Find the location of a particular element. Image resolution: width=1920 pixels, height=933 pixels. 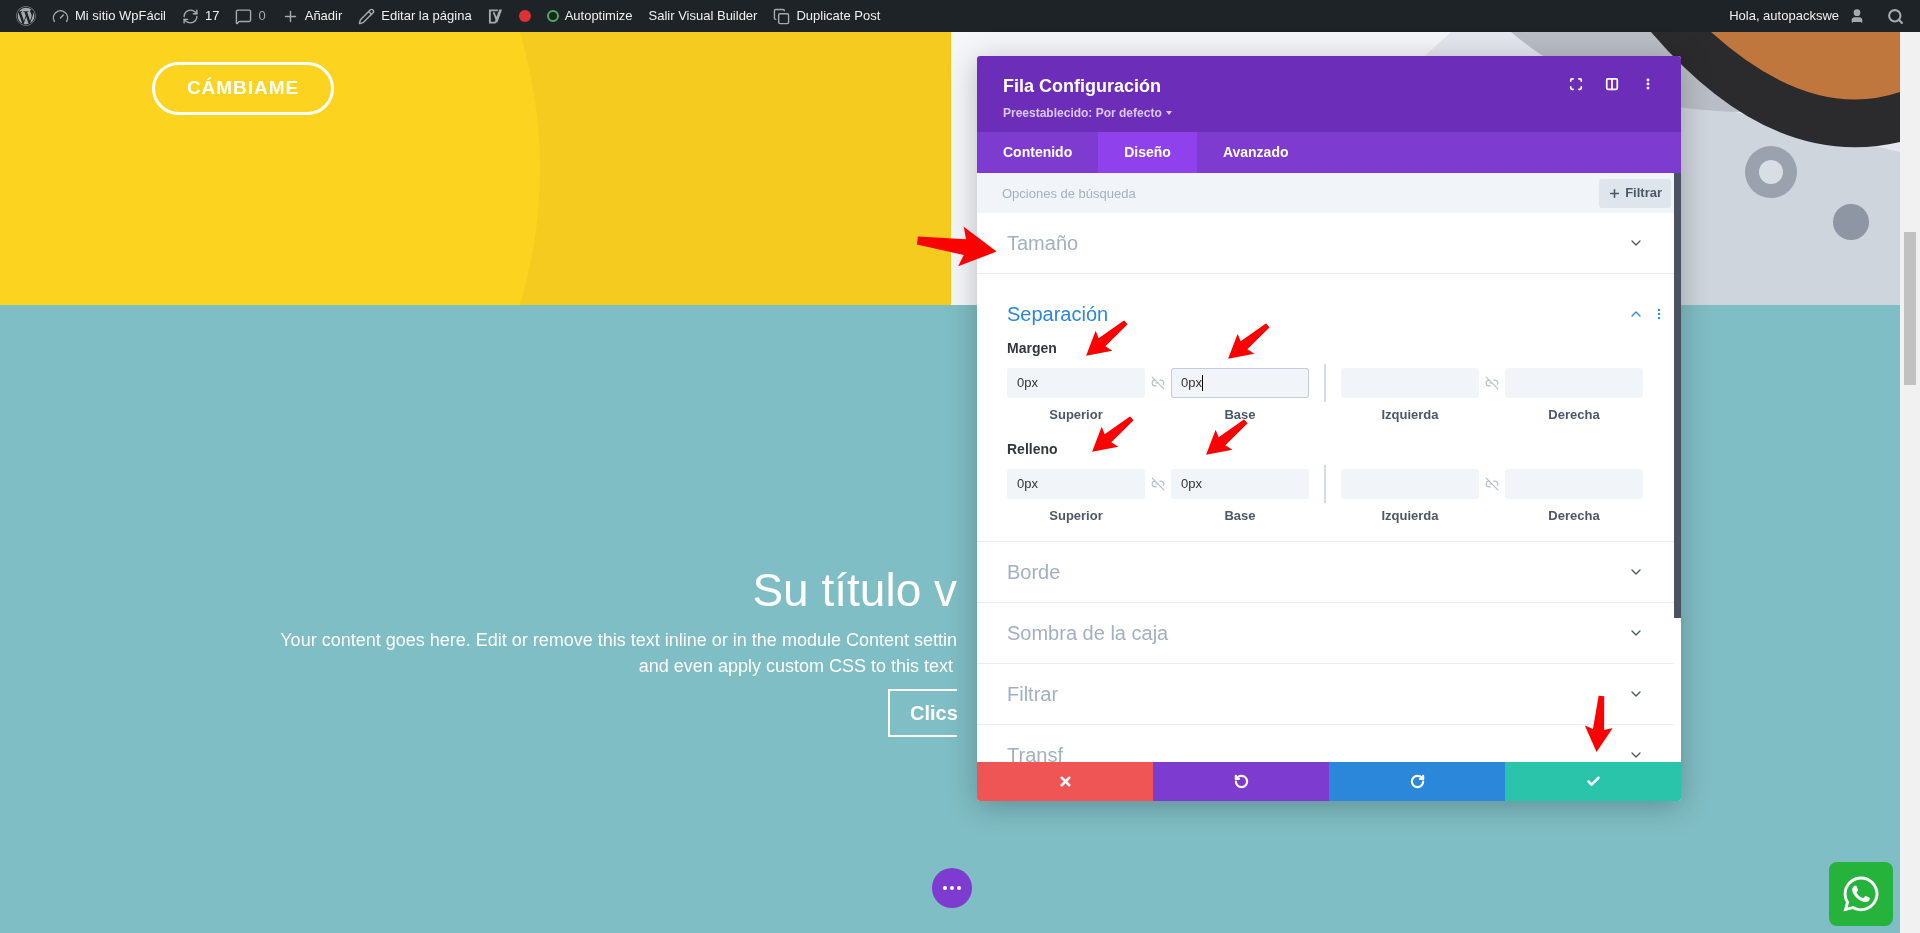

gauge-icon is located at coordinates (60, 16).